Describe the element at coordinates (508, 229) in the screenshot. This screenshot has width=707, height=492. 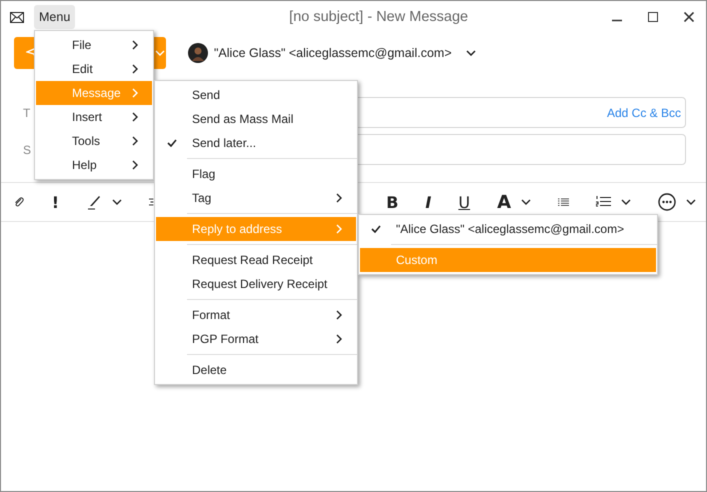
I see `menu-item: "Alice Glass" <aliceglassemc@gmail.com>` at that location.